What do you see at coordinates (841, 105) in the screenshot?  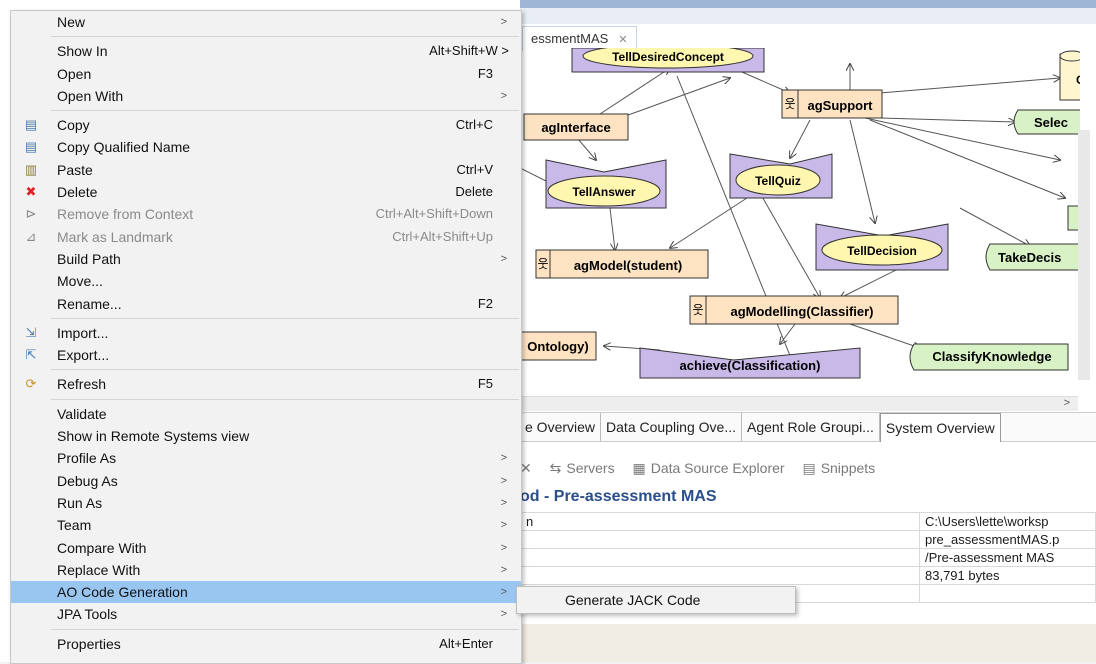 I see `agent-label: agSupport` at bounding box center [841, 105].